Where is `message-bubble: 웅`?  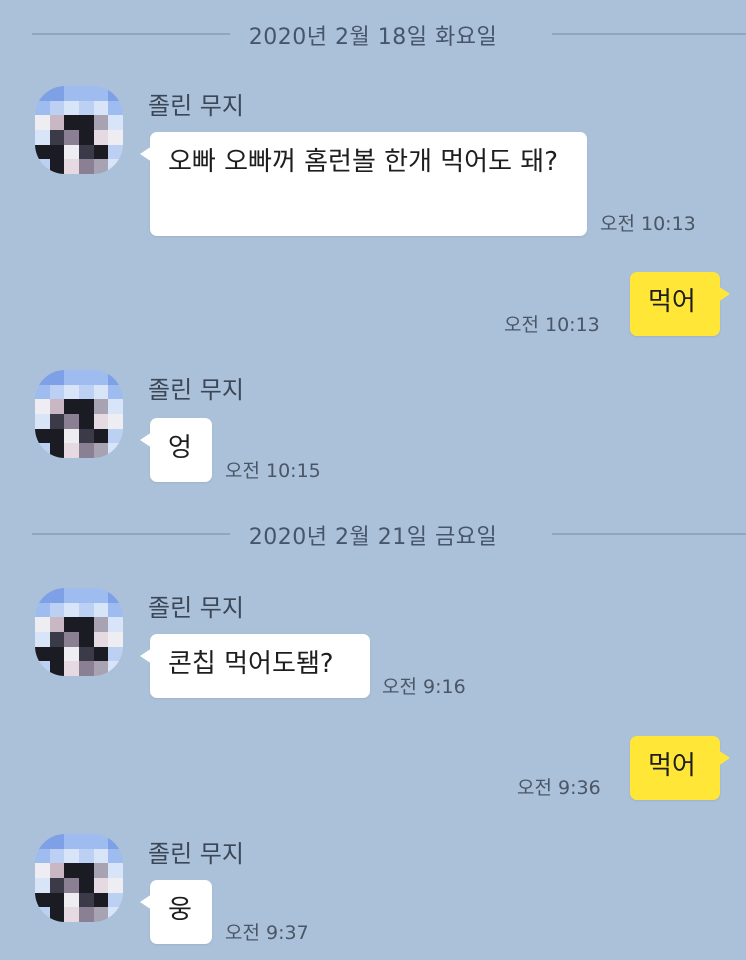 message-bubble: 웅 is located at coordinates (176, 912).